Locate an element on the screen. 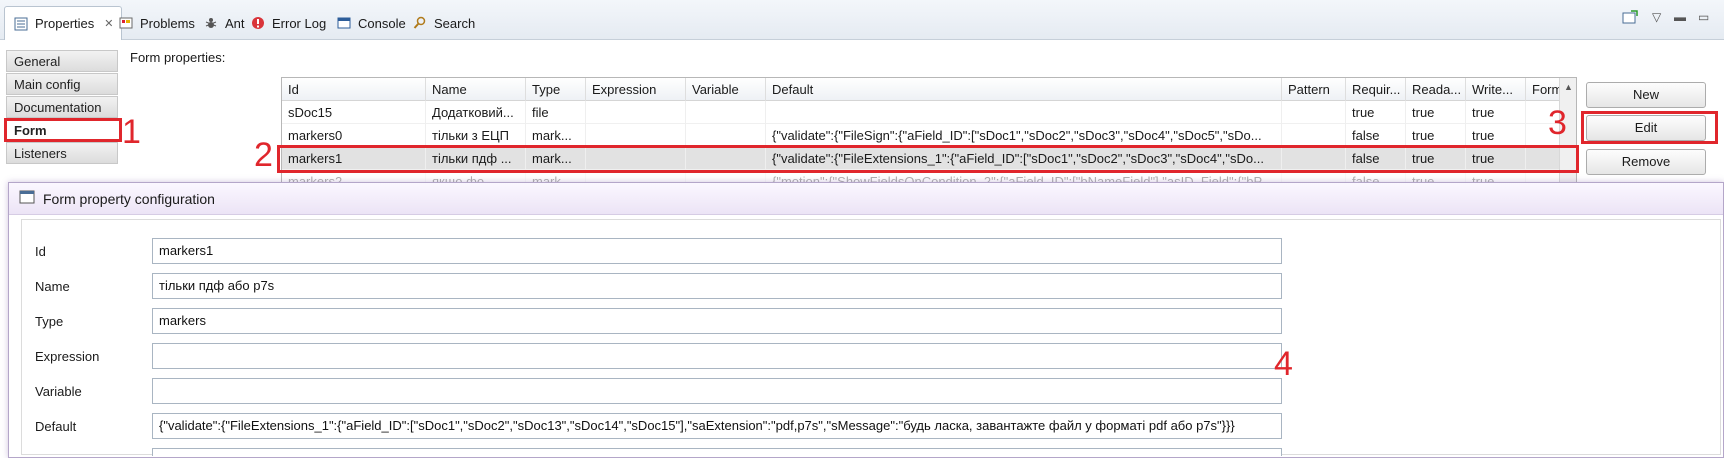 The image size is (1724, 458). id-field: markers1 is located at coordinates (717, 251).